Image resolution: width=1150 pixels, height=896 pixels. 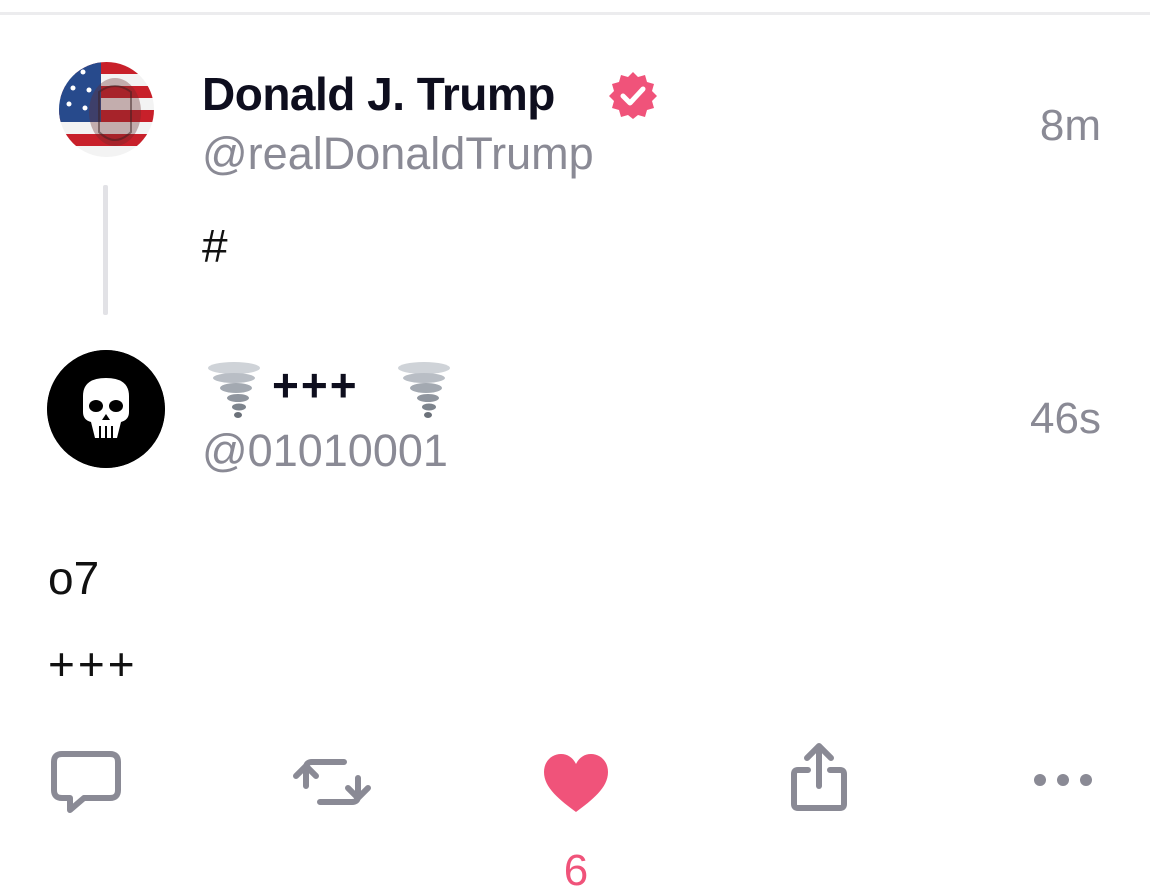 I want to click on author-handle: @realDonaldTrump, so click(x=398, y=154).